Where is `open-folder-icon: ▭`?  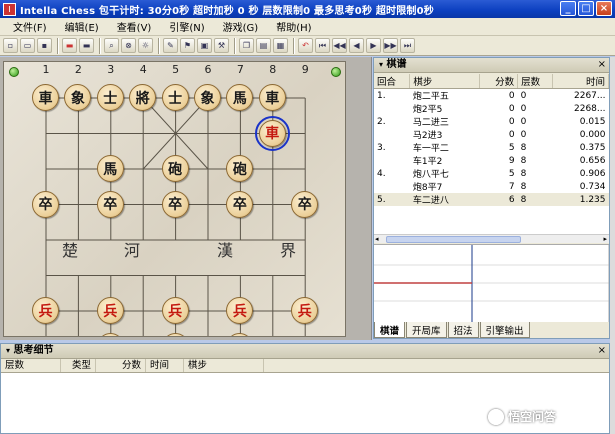 open-folder-icon: ▭ is located at coordinates (27, 45).